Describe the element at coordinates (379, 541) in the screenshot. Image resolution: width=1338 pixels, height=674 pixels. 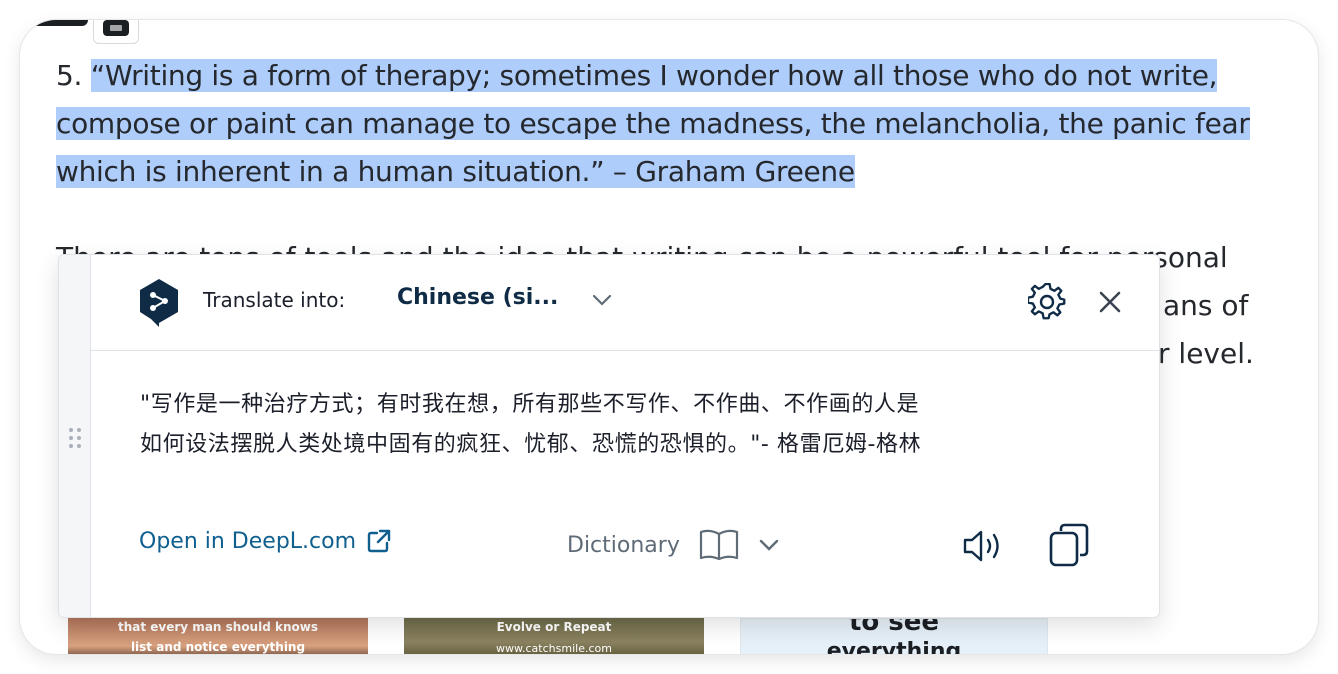
I see `external-link-icon` at that location.